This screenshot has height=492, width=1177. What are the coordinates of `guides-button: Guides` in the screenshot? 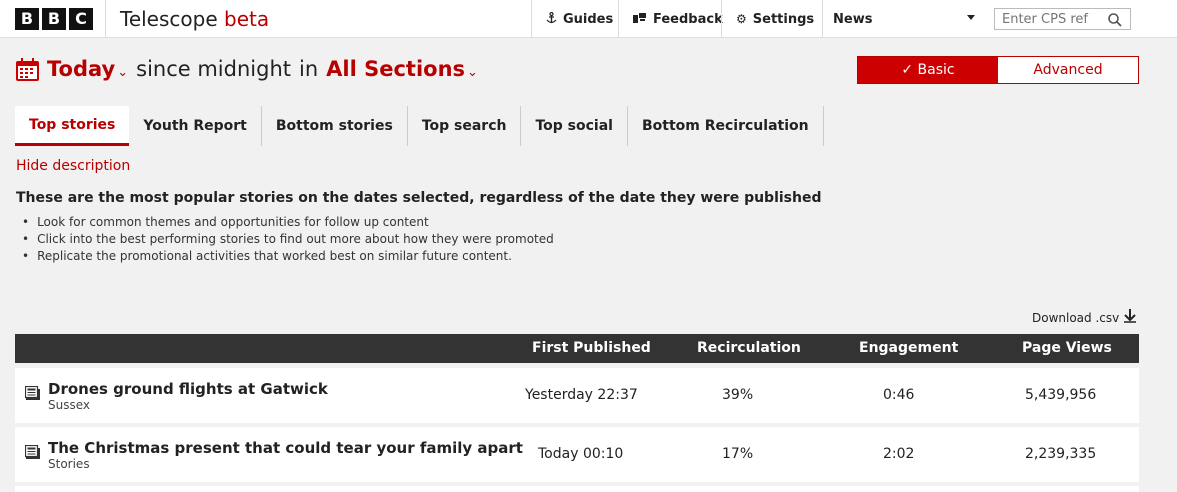 It's located at (574, 19).